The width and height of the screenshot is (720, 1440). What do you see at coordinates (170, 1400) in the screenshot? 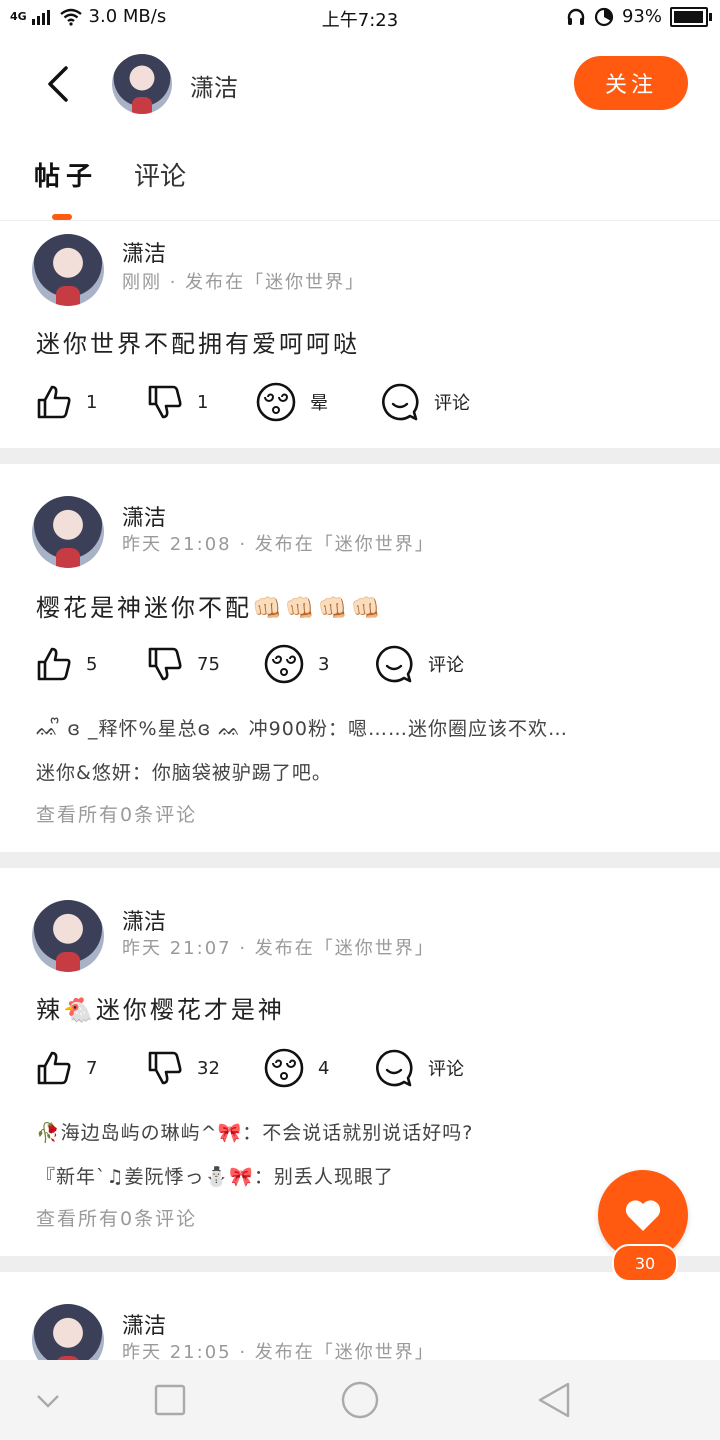
I see `recent-apps-icon` at bounding box center [170, 1400].